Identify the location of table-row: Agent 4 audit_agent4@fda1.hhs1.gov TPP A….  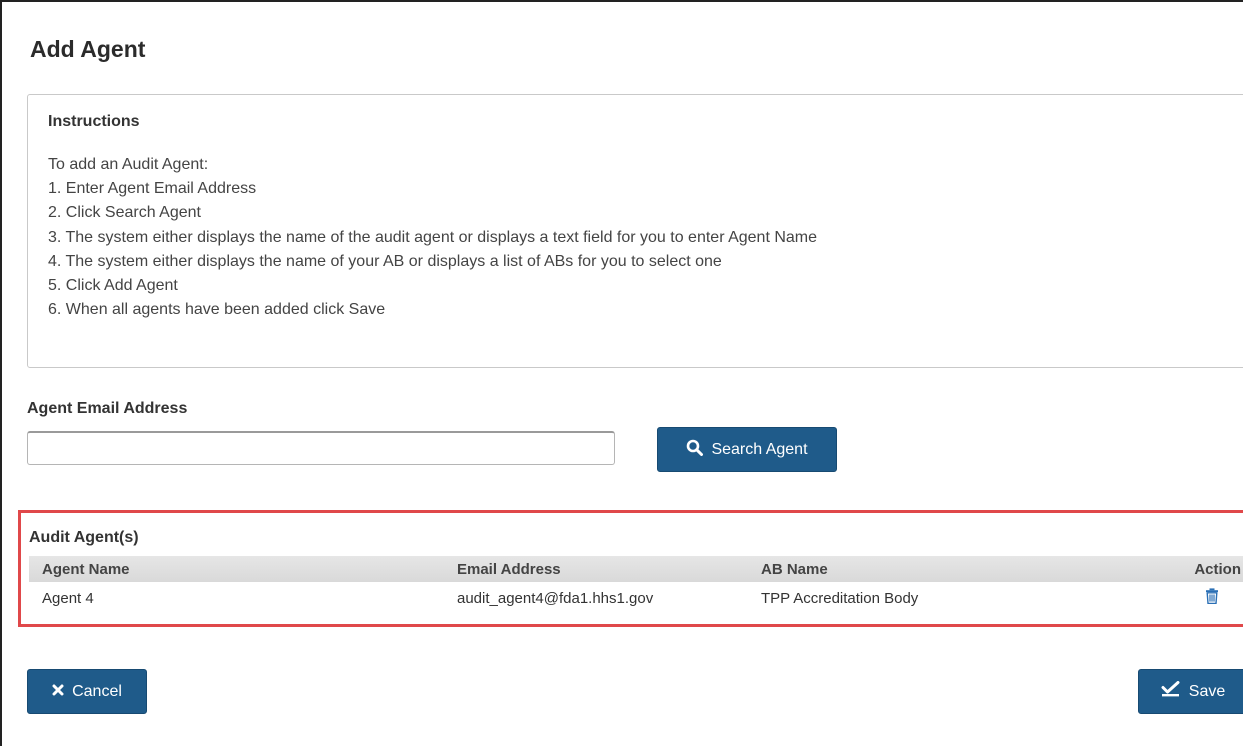
(636, 598).